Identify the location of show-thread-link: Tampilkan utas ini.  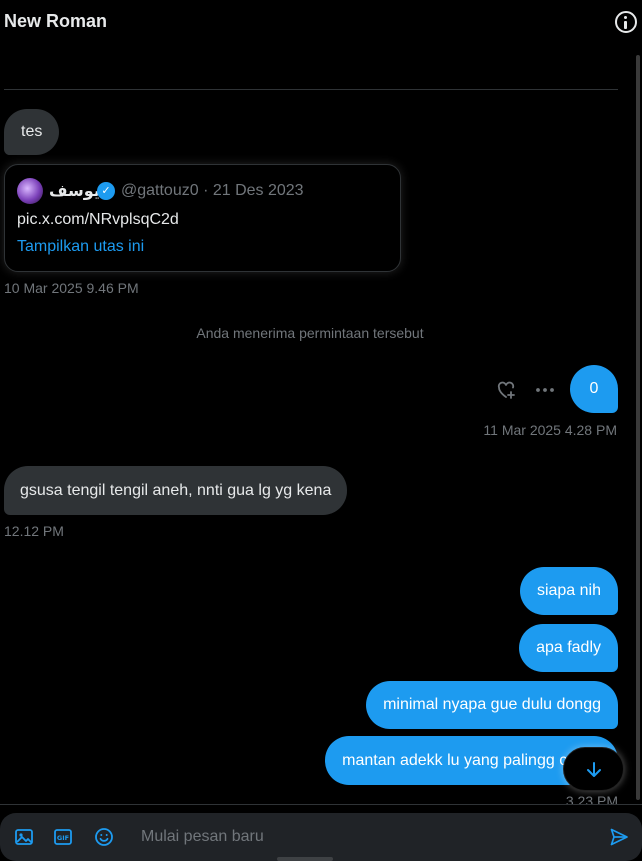
(80, 247).